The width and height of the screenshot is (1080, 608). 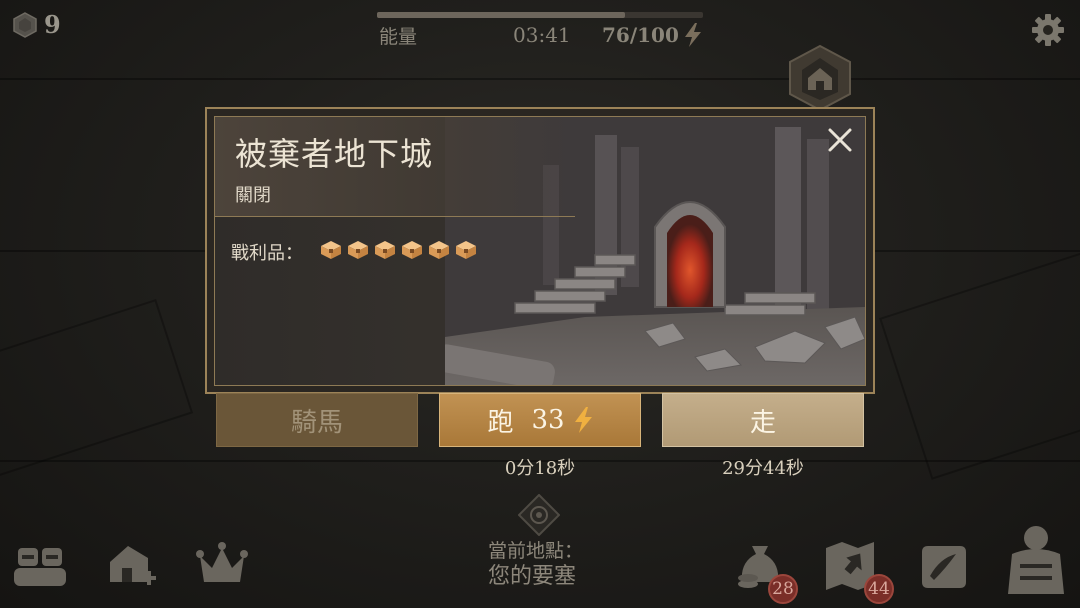 I want to click on energy-value-text: 76/100, so click(x=640, y=35).